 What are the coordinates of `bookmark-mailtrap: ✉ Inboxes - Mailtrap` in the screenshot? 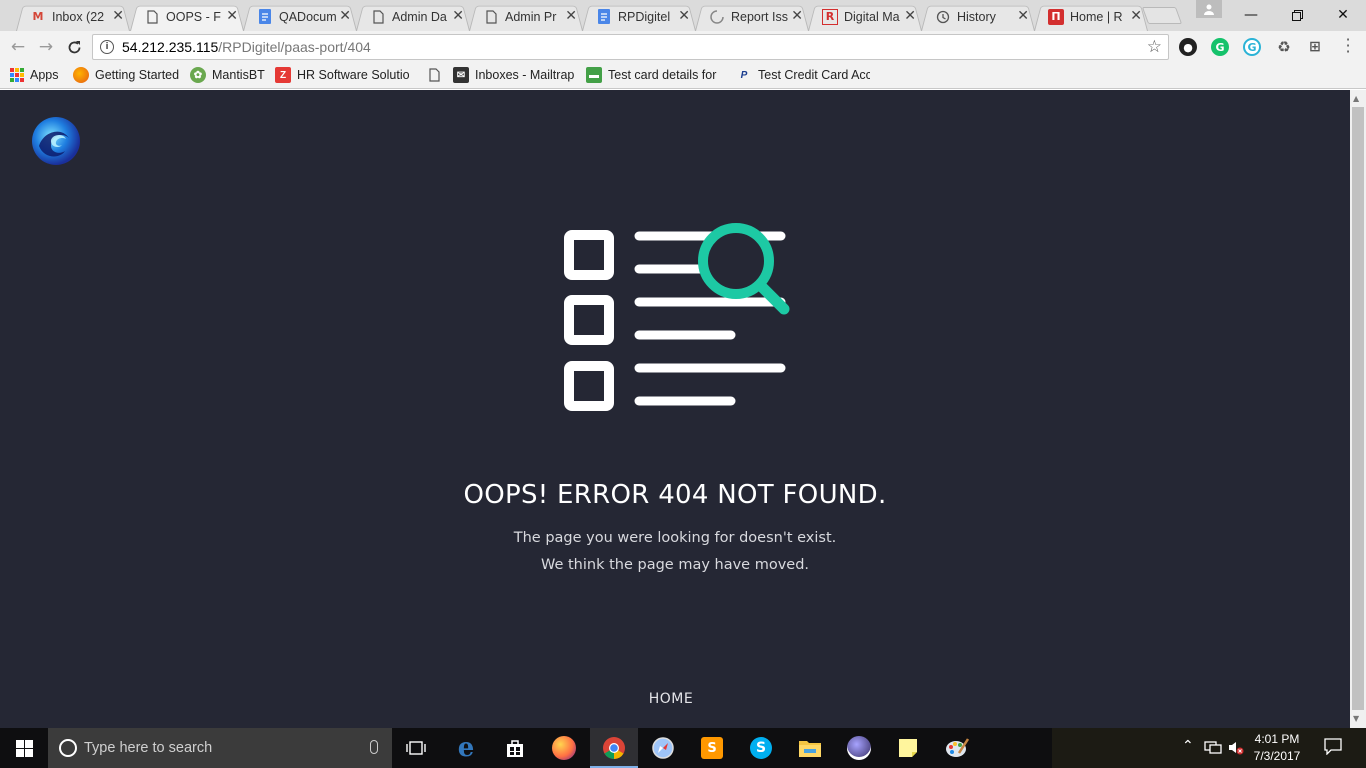 It's located at (513, 75).